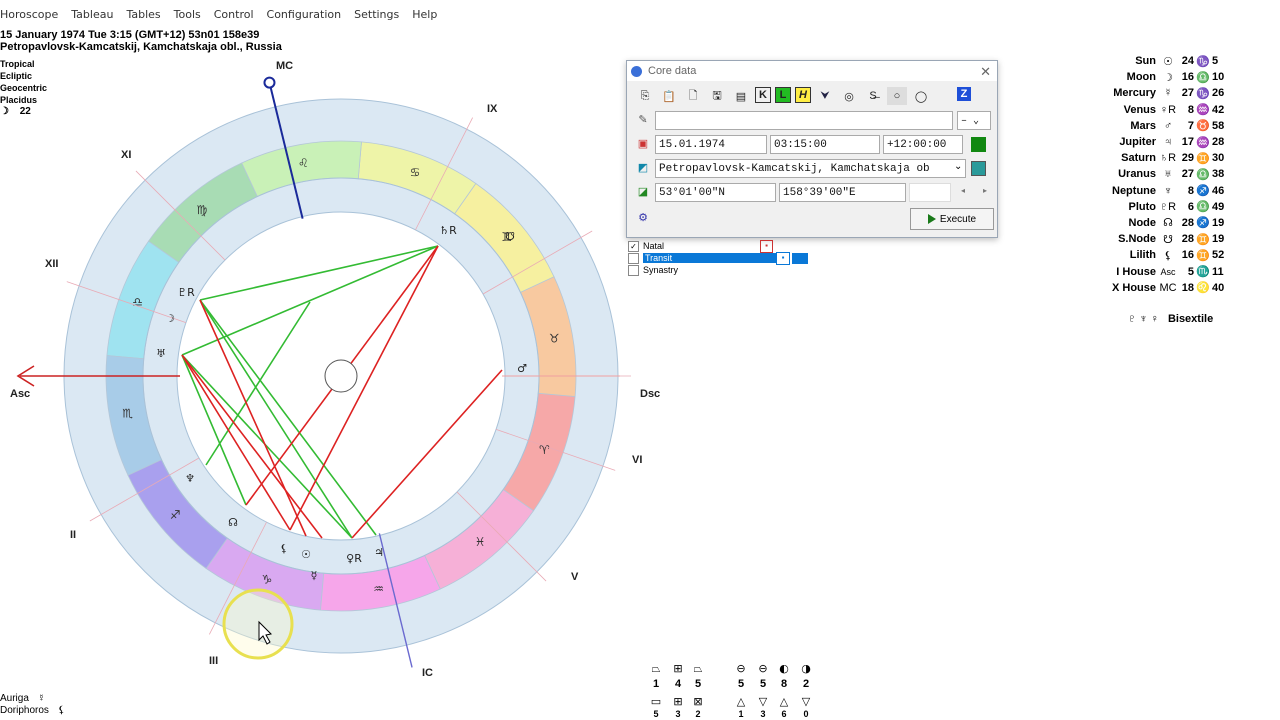  I want to click on close-icon: ✕, so click(985, 72).